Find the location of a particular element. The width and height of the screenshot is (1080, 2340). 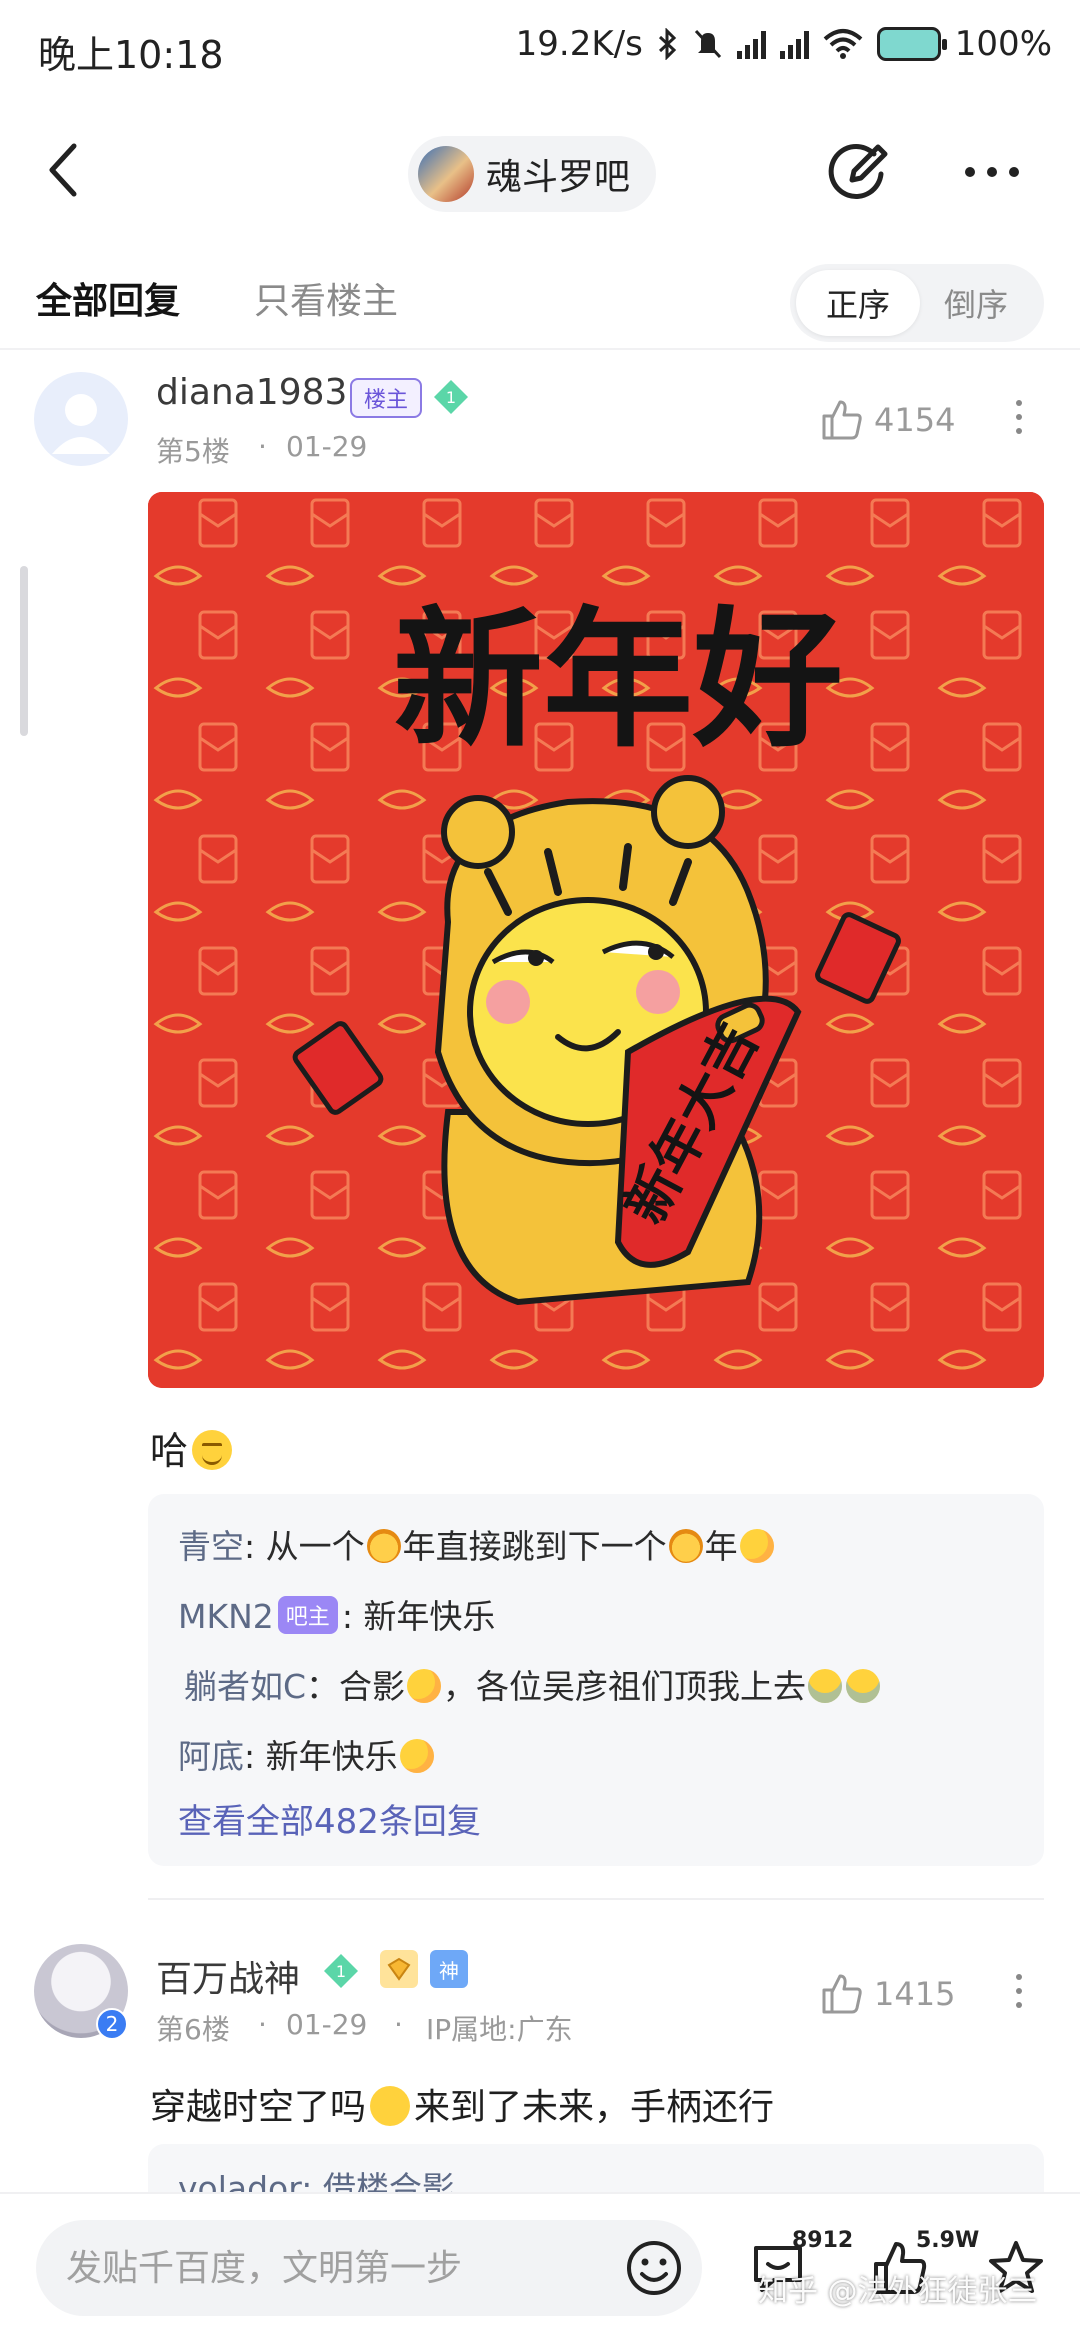

like-total-count: 5.9W is located at coordinates (948, 2240).